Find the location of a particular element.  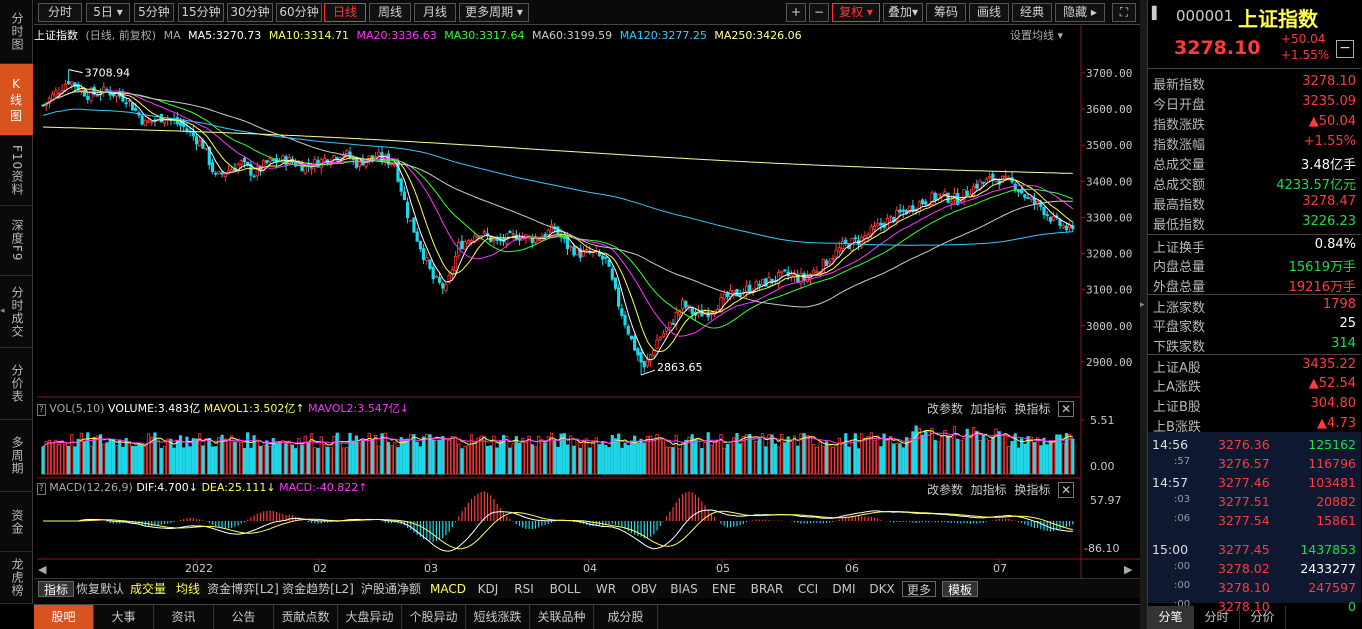

indicator-2: 成交量 is located at coordinates (148, 589).